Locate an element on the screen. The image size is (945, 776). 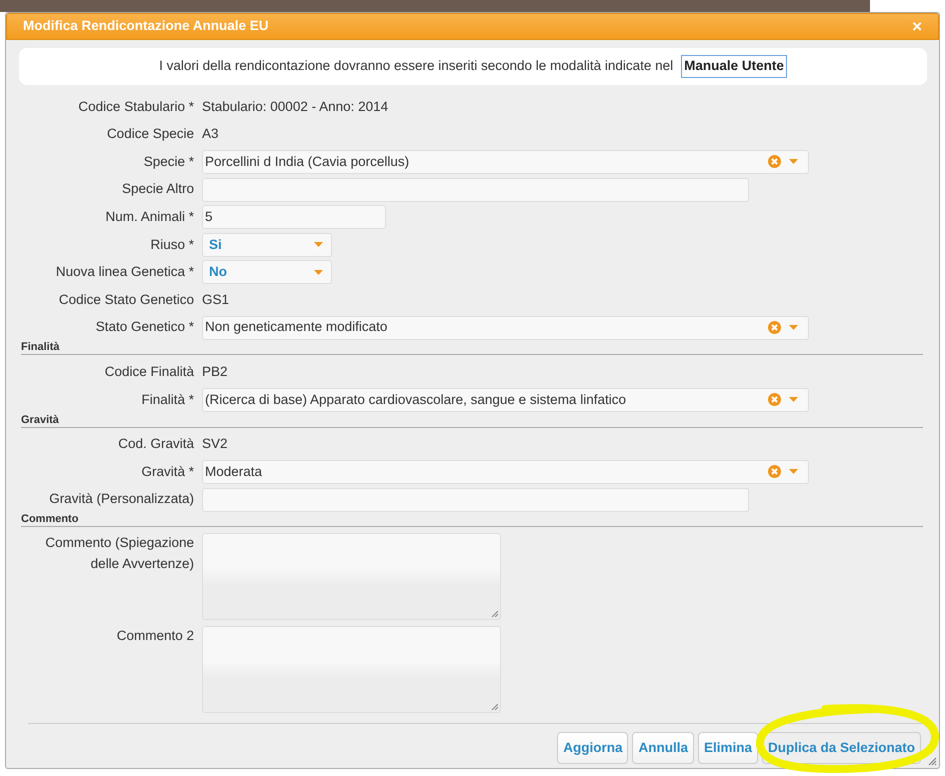
field-label: Cod. Gravità is located at coordinates (155, 444).